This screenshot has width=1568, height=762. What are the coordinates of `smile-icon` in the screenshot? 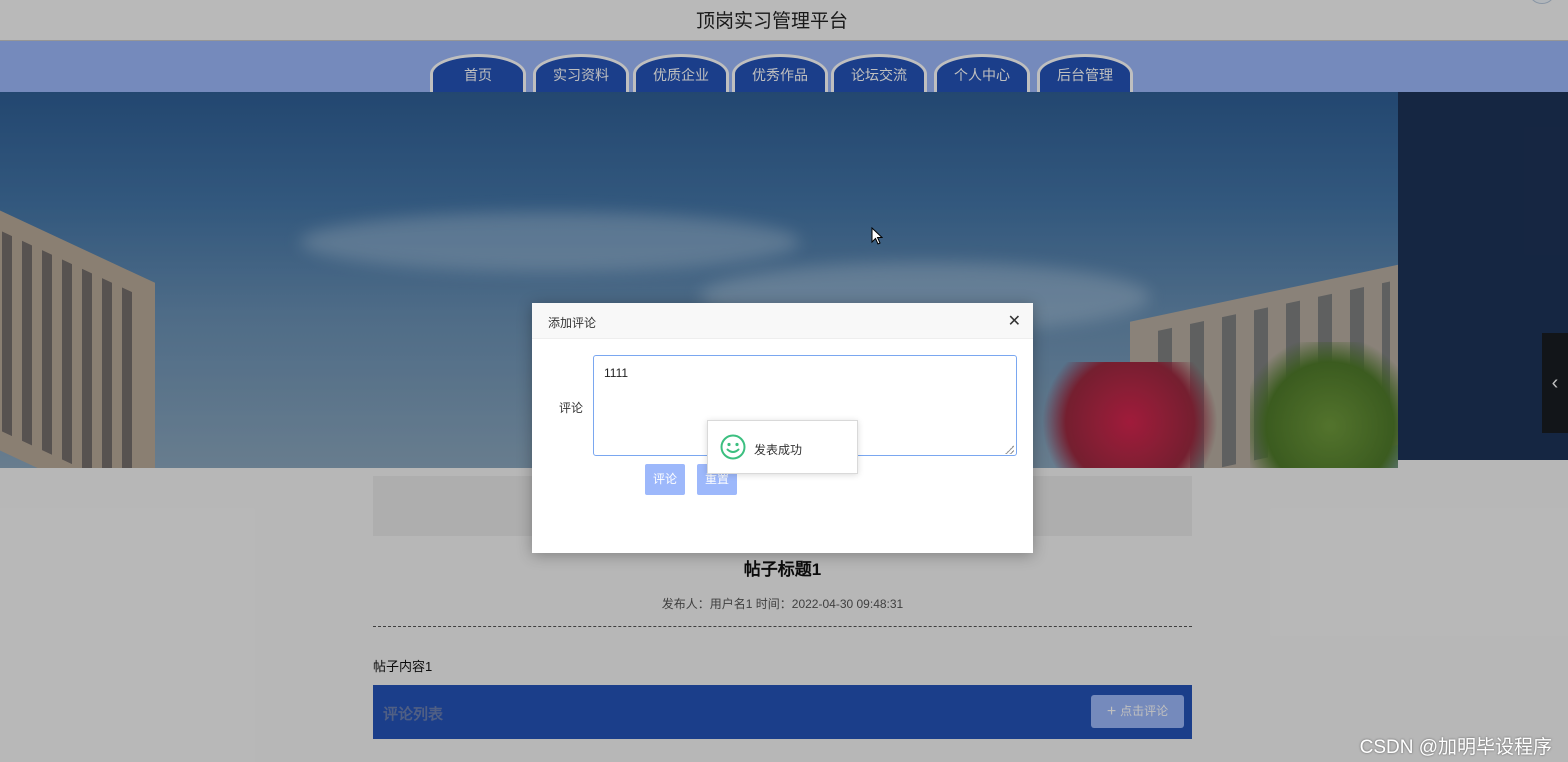 It's located at (733, 447).